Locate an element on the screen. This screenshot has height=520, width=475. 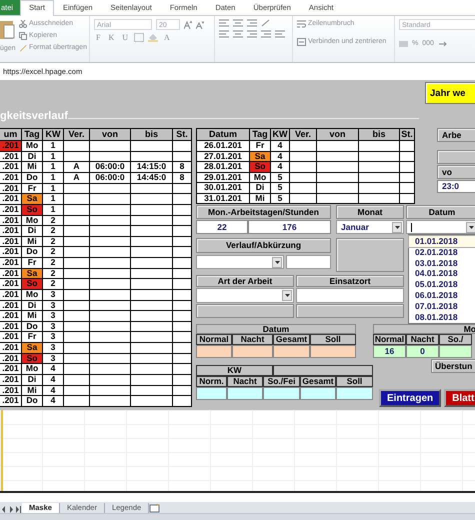
table-cell: 30.01.201 is located at coordinates (223, 187).